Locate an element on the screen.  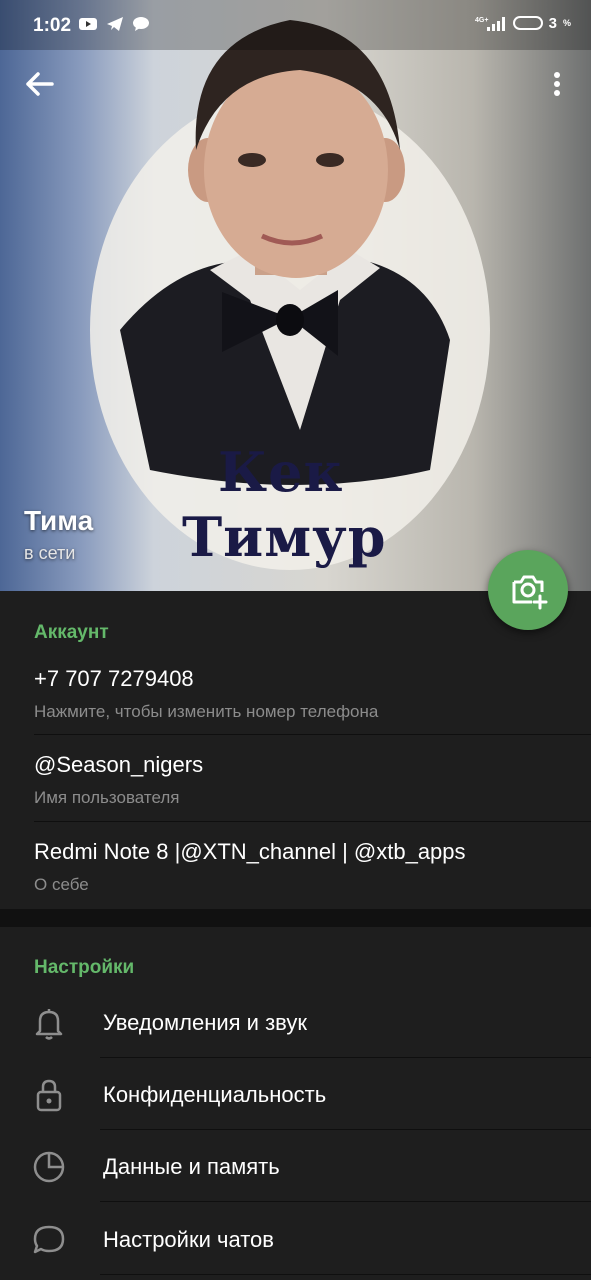
settings-section-title: Настройки is located at coordinates (84, 967).